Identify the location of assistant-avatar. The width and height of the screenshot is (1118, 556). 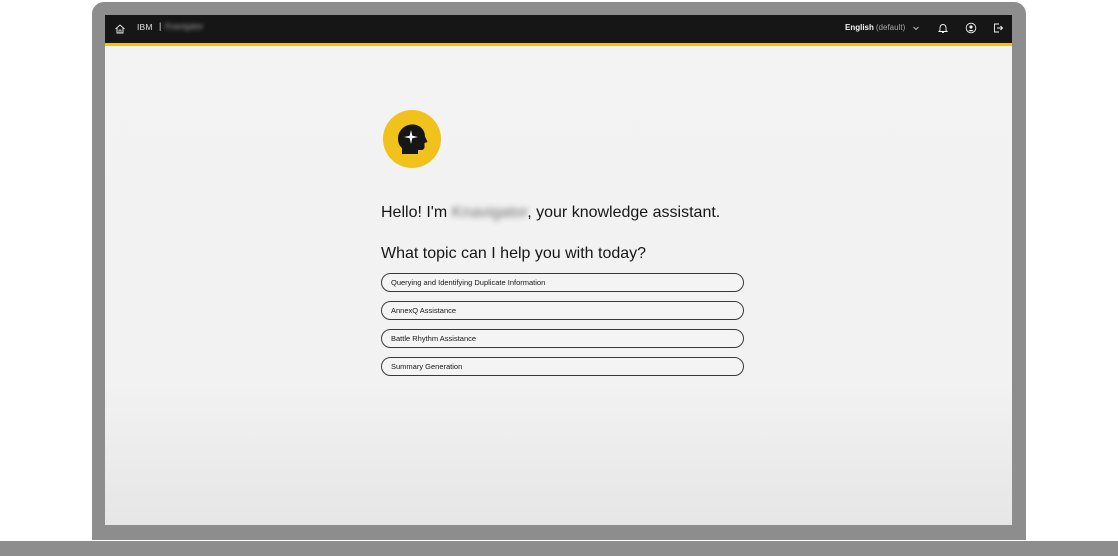
(412, 139).